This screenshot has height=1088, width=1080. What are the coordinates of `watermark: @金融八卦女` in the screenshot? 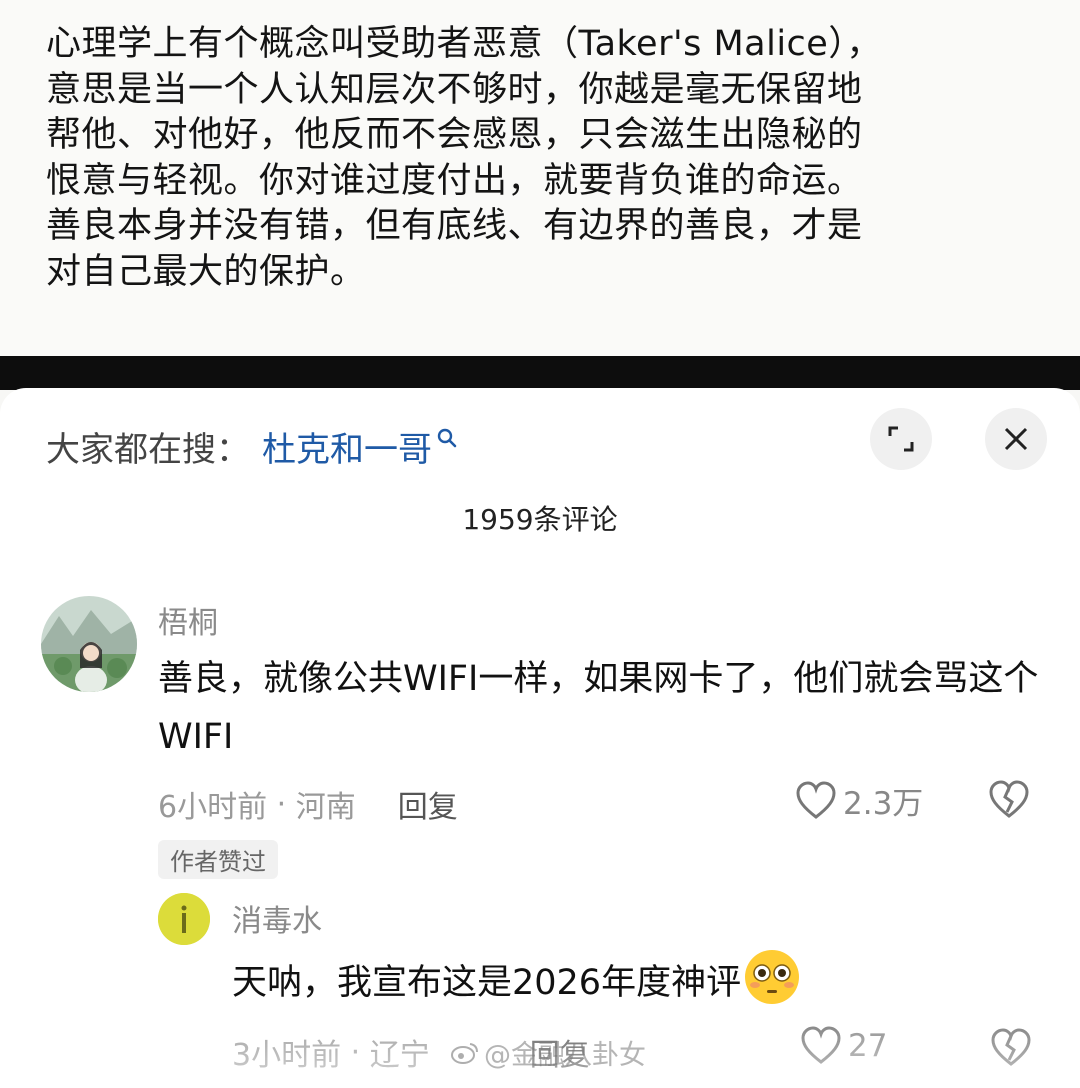 It's located at (548, 1052).